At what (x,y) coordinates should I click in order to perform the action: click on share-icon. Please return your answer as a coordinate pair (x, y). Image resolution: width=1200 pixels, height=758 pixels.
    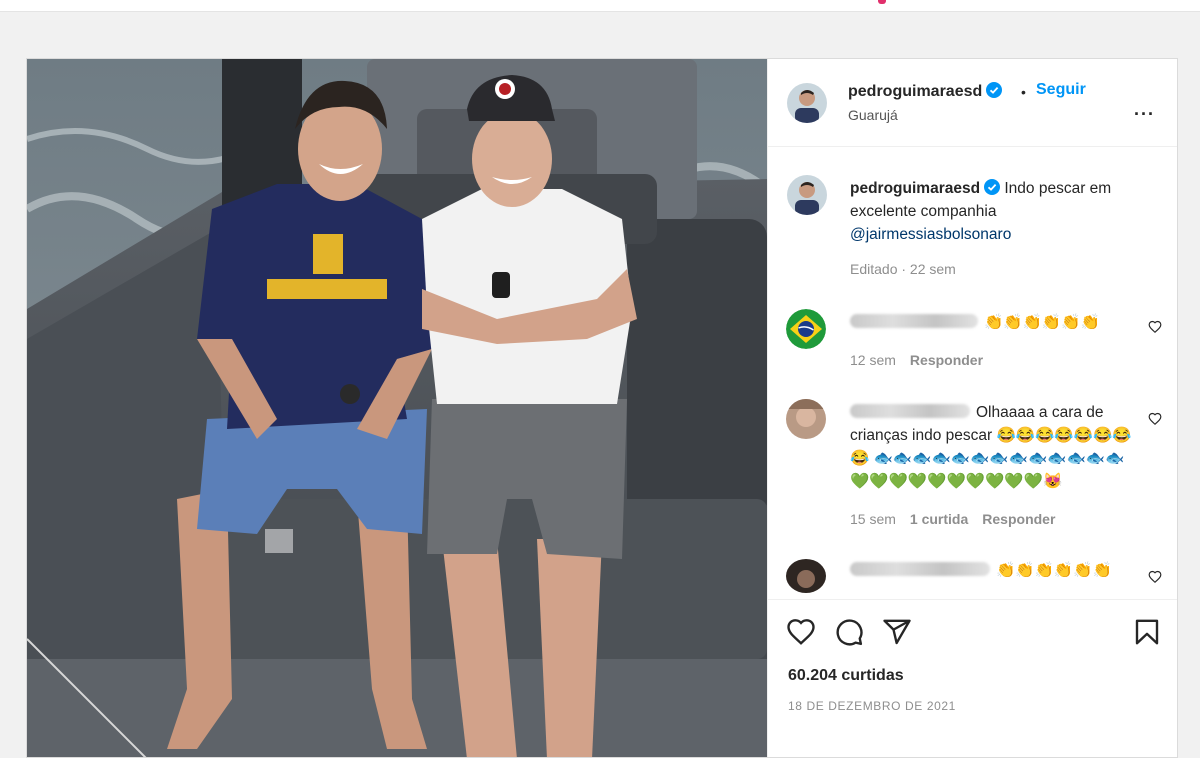
    Looking at the image, I should click on (897, 632).